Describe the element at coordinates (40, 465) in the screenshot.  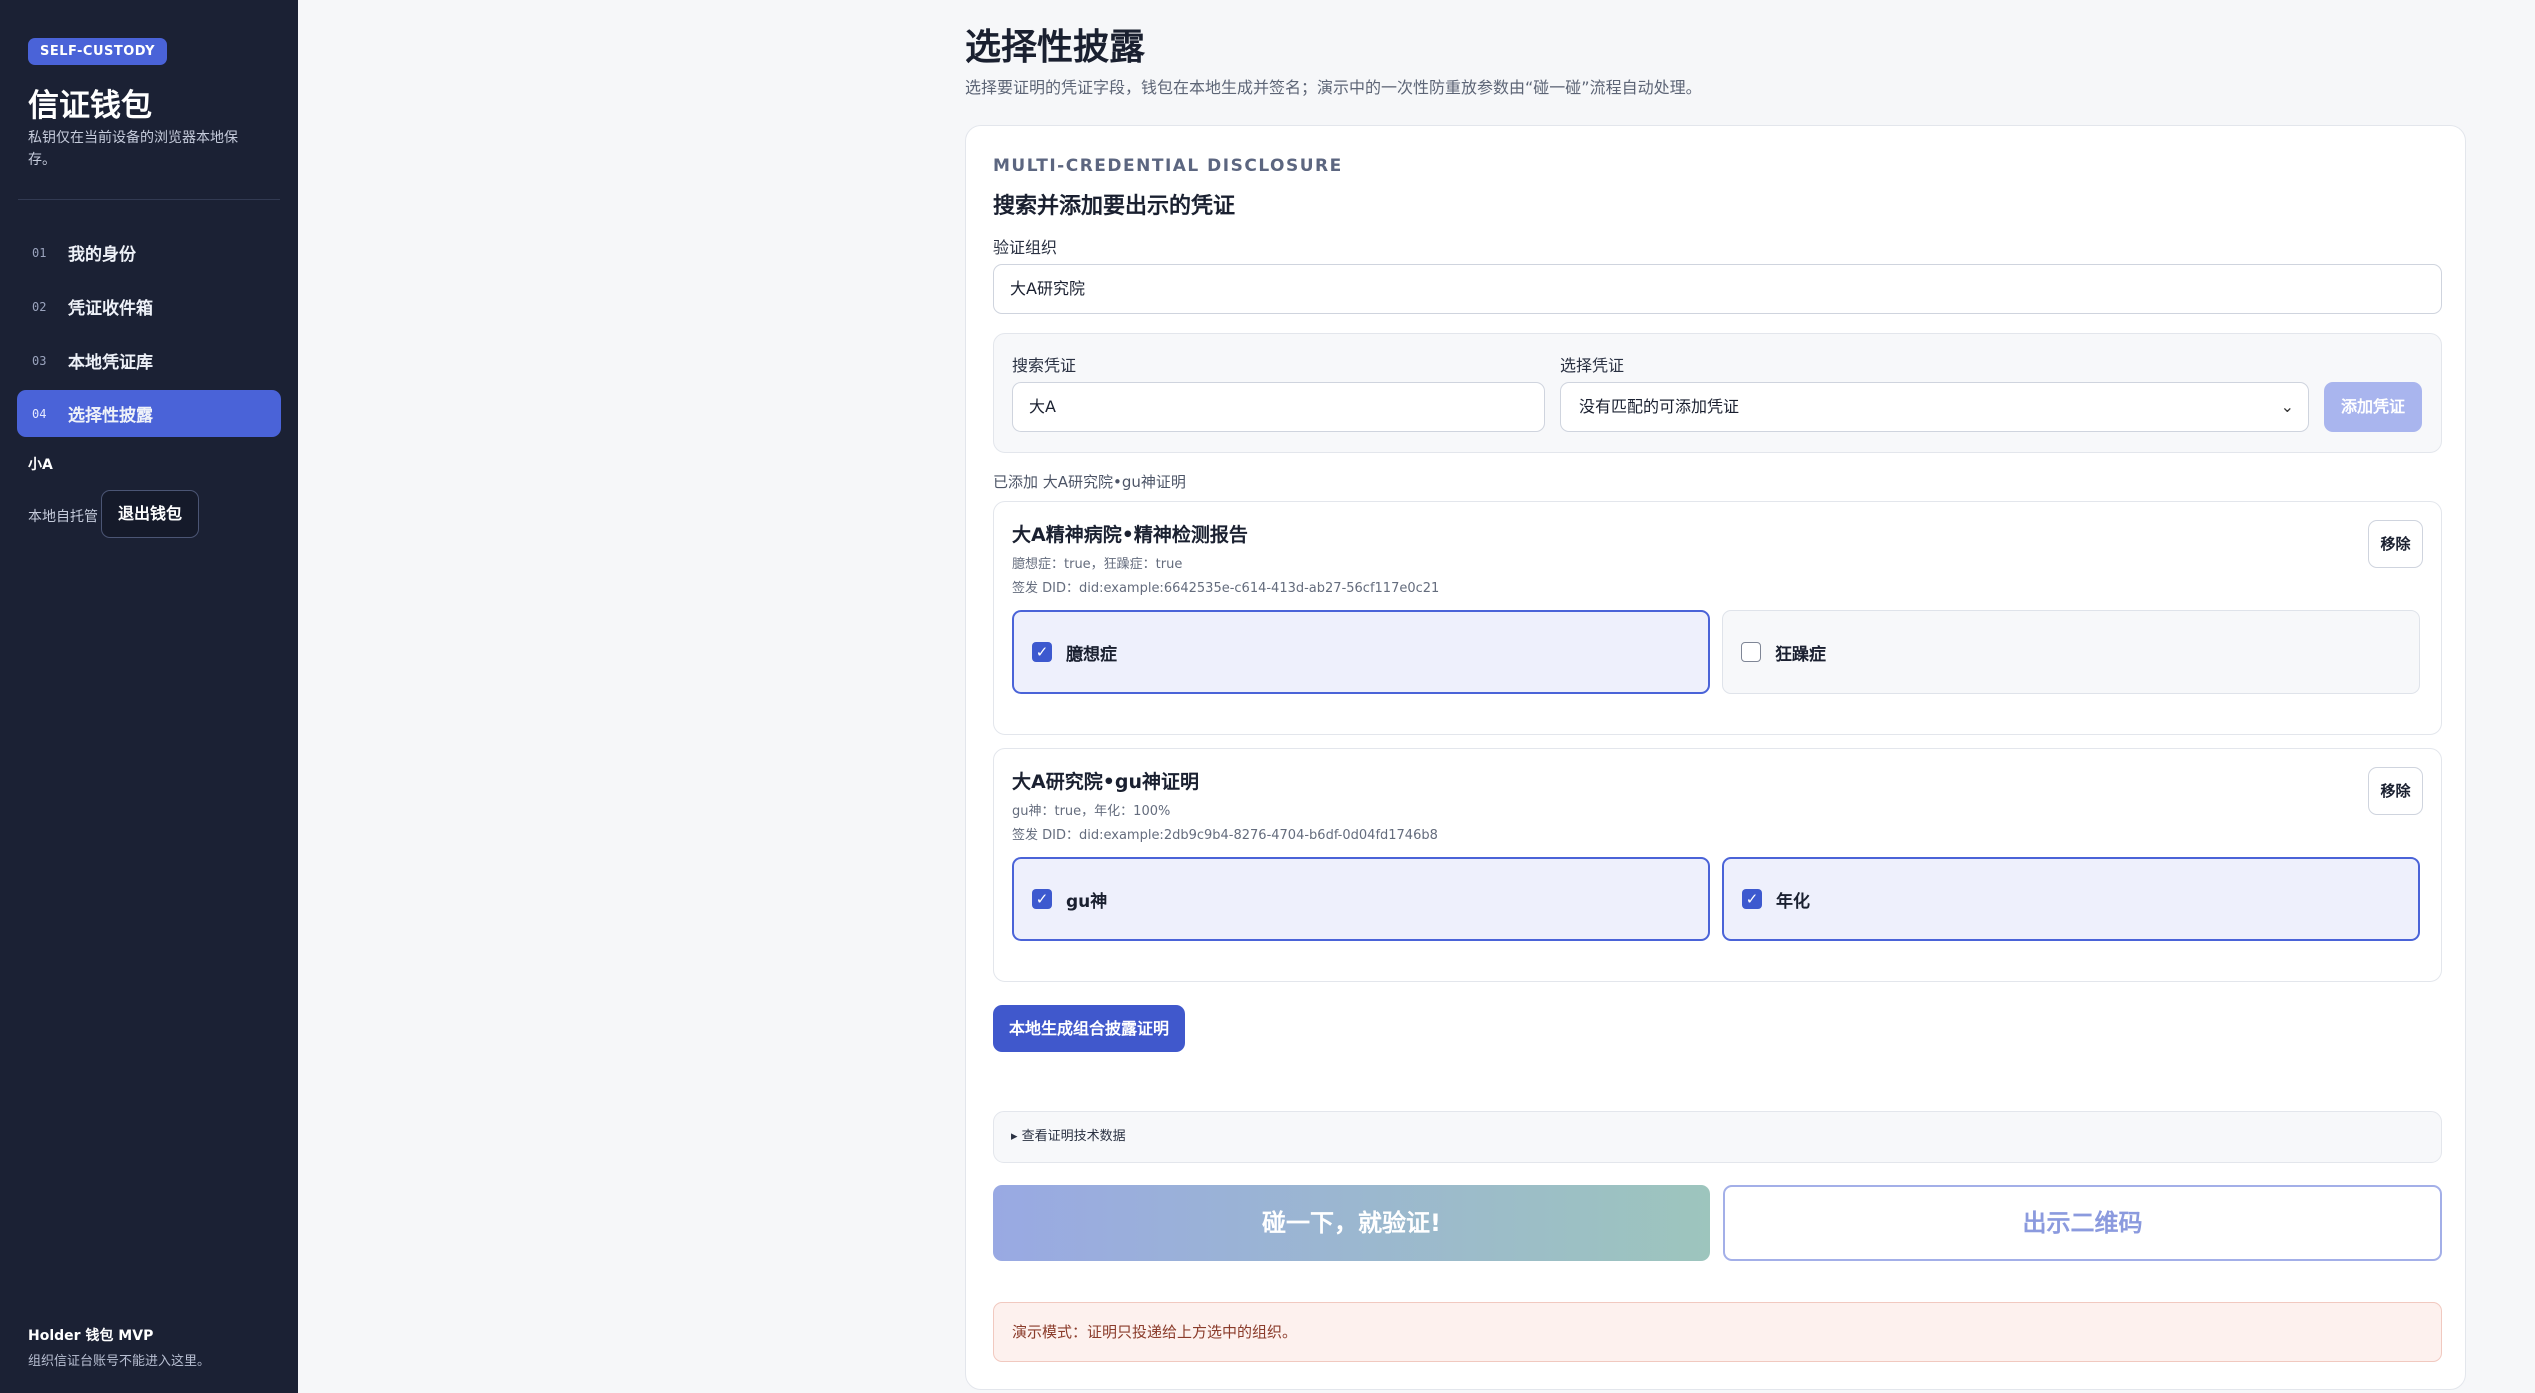
I see `user-name: 小A` at that location.